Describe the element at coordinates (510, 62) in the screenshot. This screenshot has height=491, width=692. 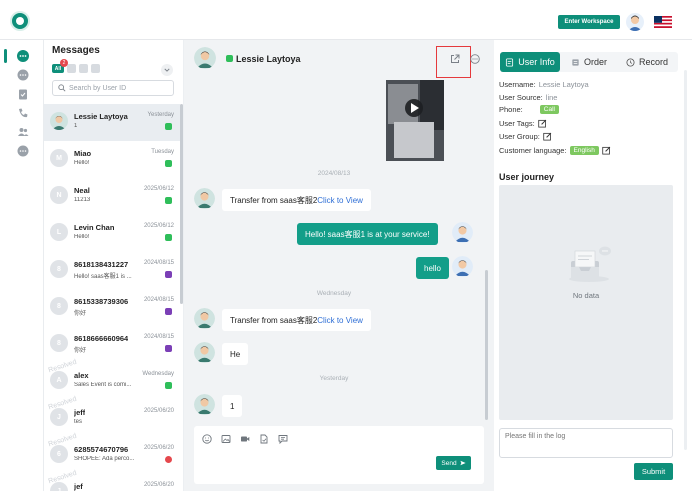
I see `user-card-icon` at that location.